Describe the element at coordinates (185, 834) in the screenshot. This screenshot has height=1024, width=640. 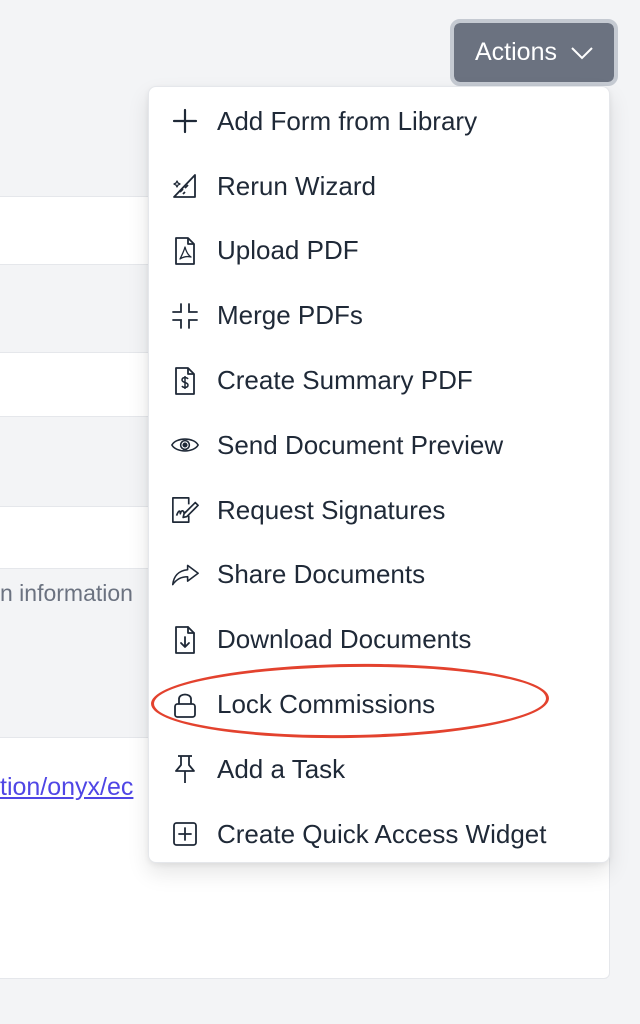
I see `plus-square-icon` at that location.